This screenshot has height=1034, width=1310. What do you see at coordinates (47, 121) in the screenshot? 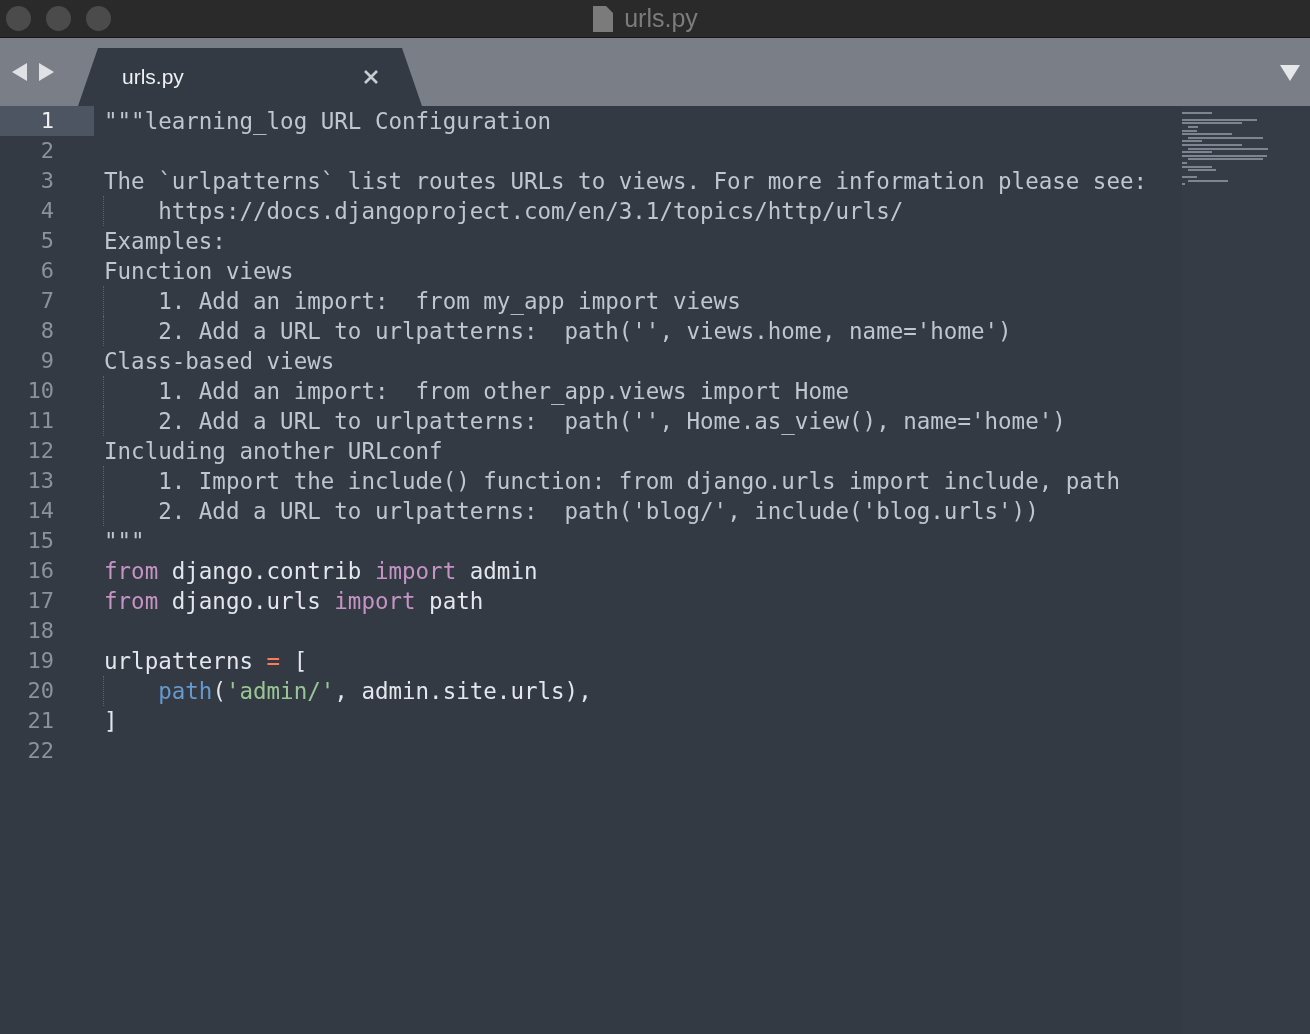
I see `line-number: 1` at bounding box center [47, 121].